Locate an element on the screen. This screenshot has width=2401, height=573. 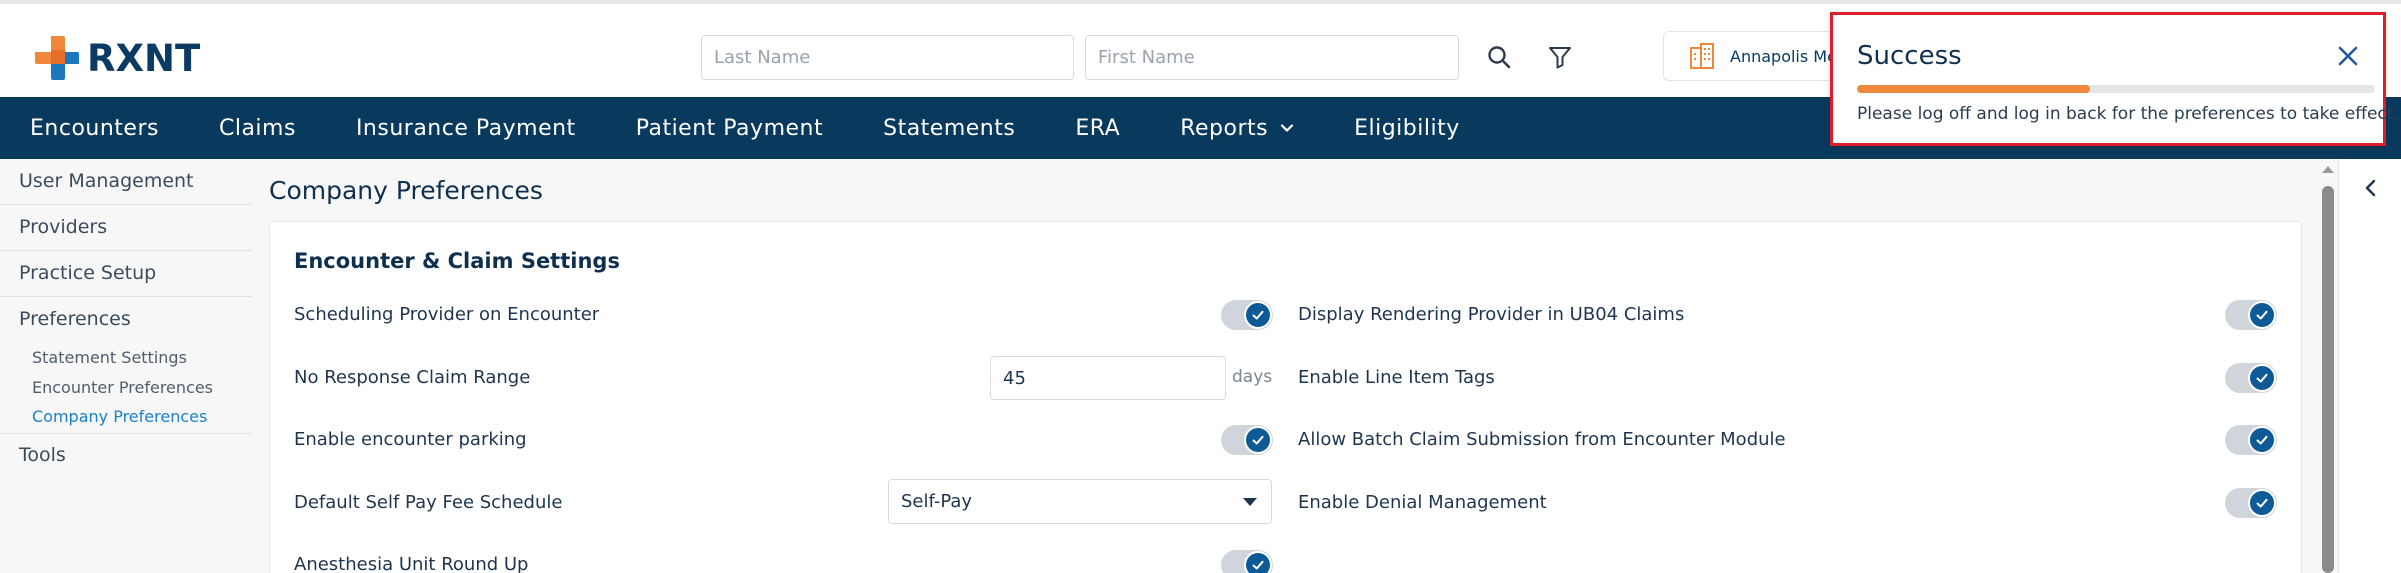
days-unit: days is located at coordinates (1252, 377).